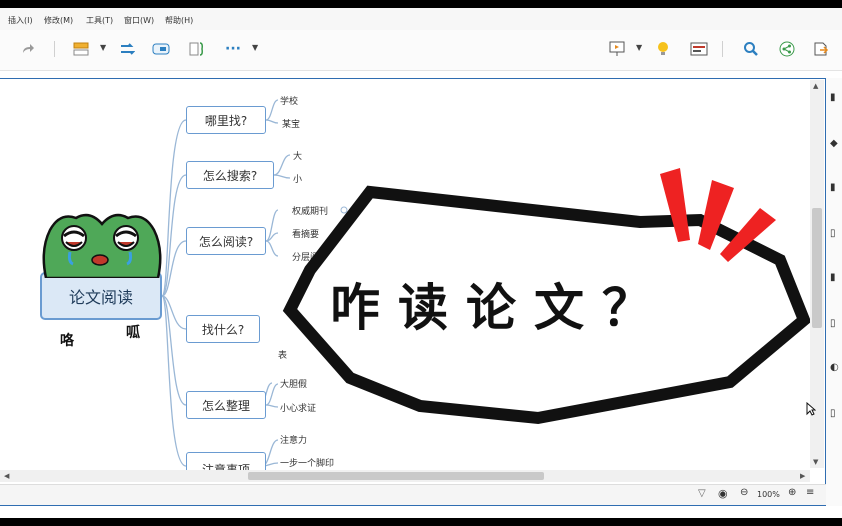 The height and width of the screenshot is (526, 842). Describe the element at coordinates (702, 493) in the screenshot. I see `filter-icon: ▽` at that location.